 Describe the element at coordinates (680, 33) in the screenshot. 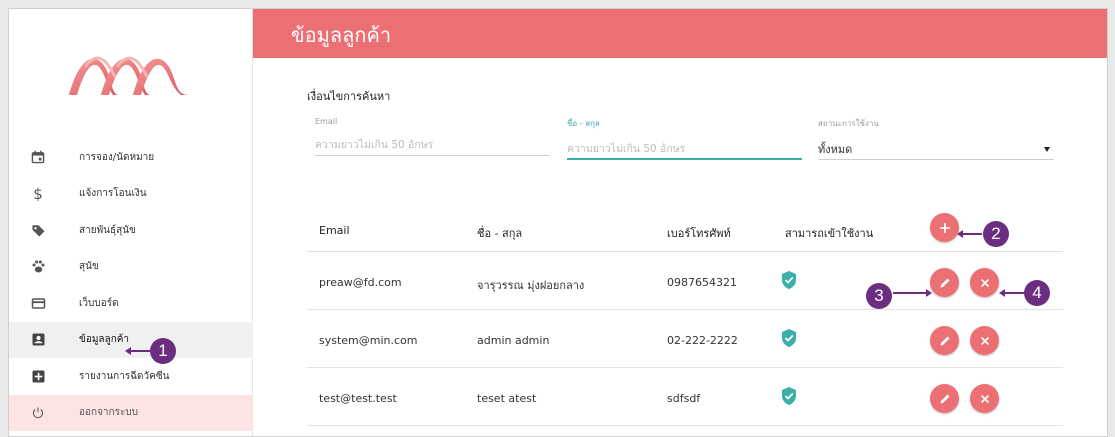

I see `page-header: ข้อมูลลูกค้า` at that location.